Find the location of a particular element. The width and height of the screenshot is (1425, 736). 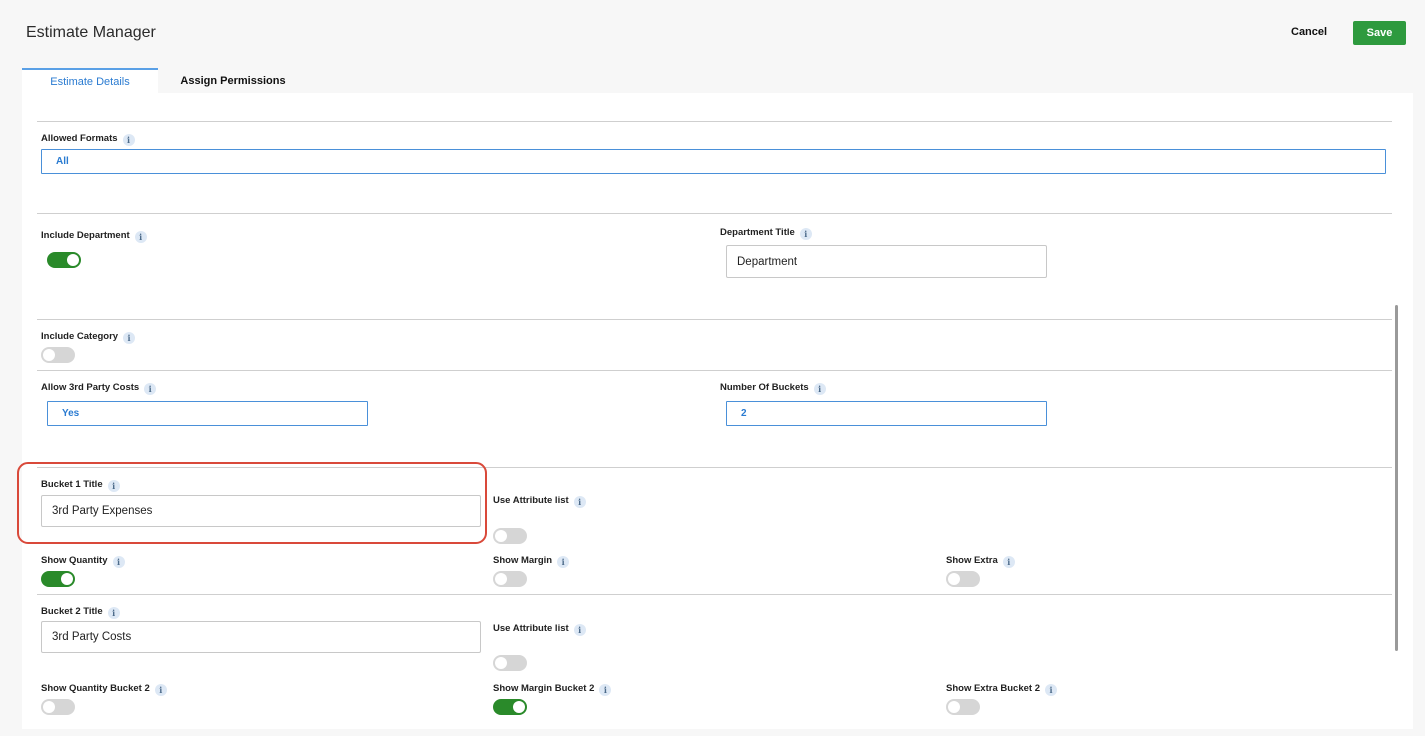

save-button: Save is located at coordinates (1379, 33).